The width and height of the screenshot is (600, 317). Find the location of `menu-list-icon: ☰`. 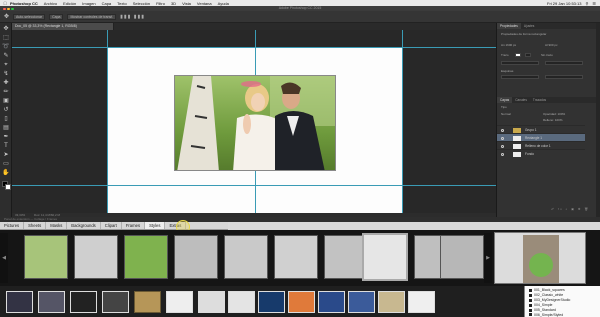

menu-list-icon: ☰ is located at coordinates (594, 3).